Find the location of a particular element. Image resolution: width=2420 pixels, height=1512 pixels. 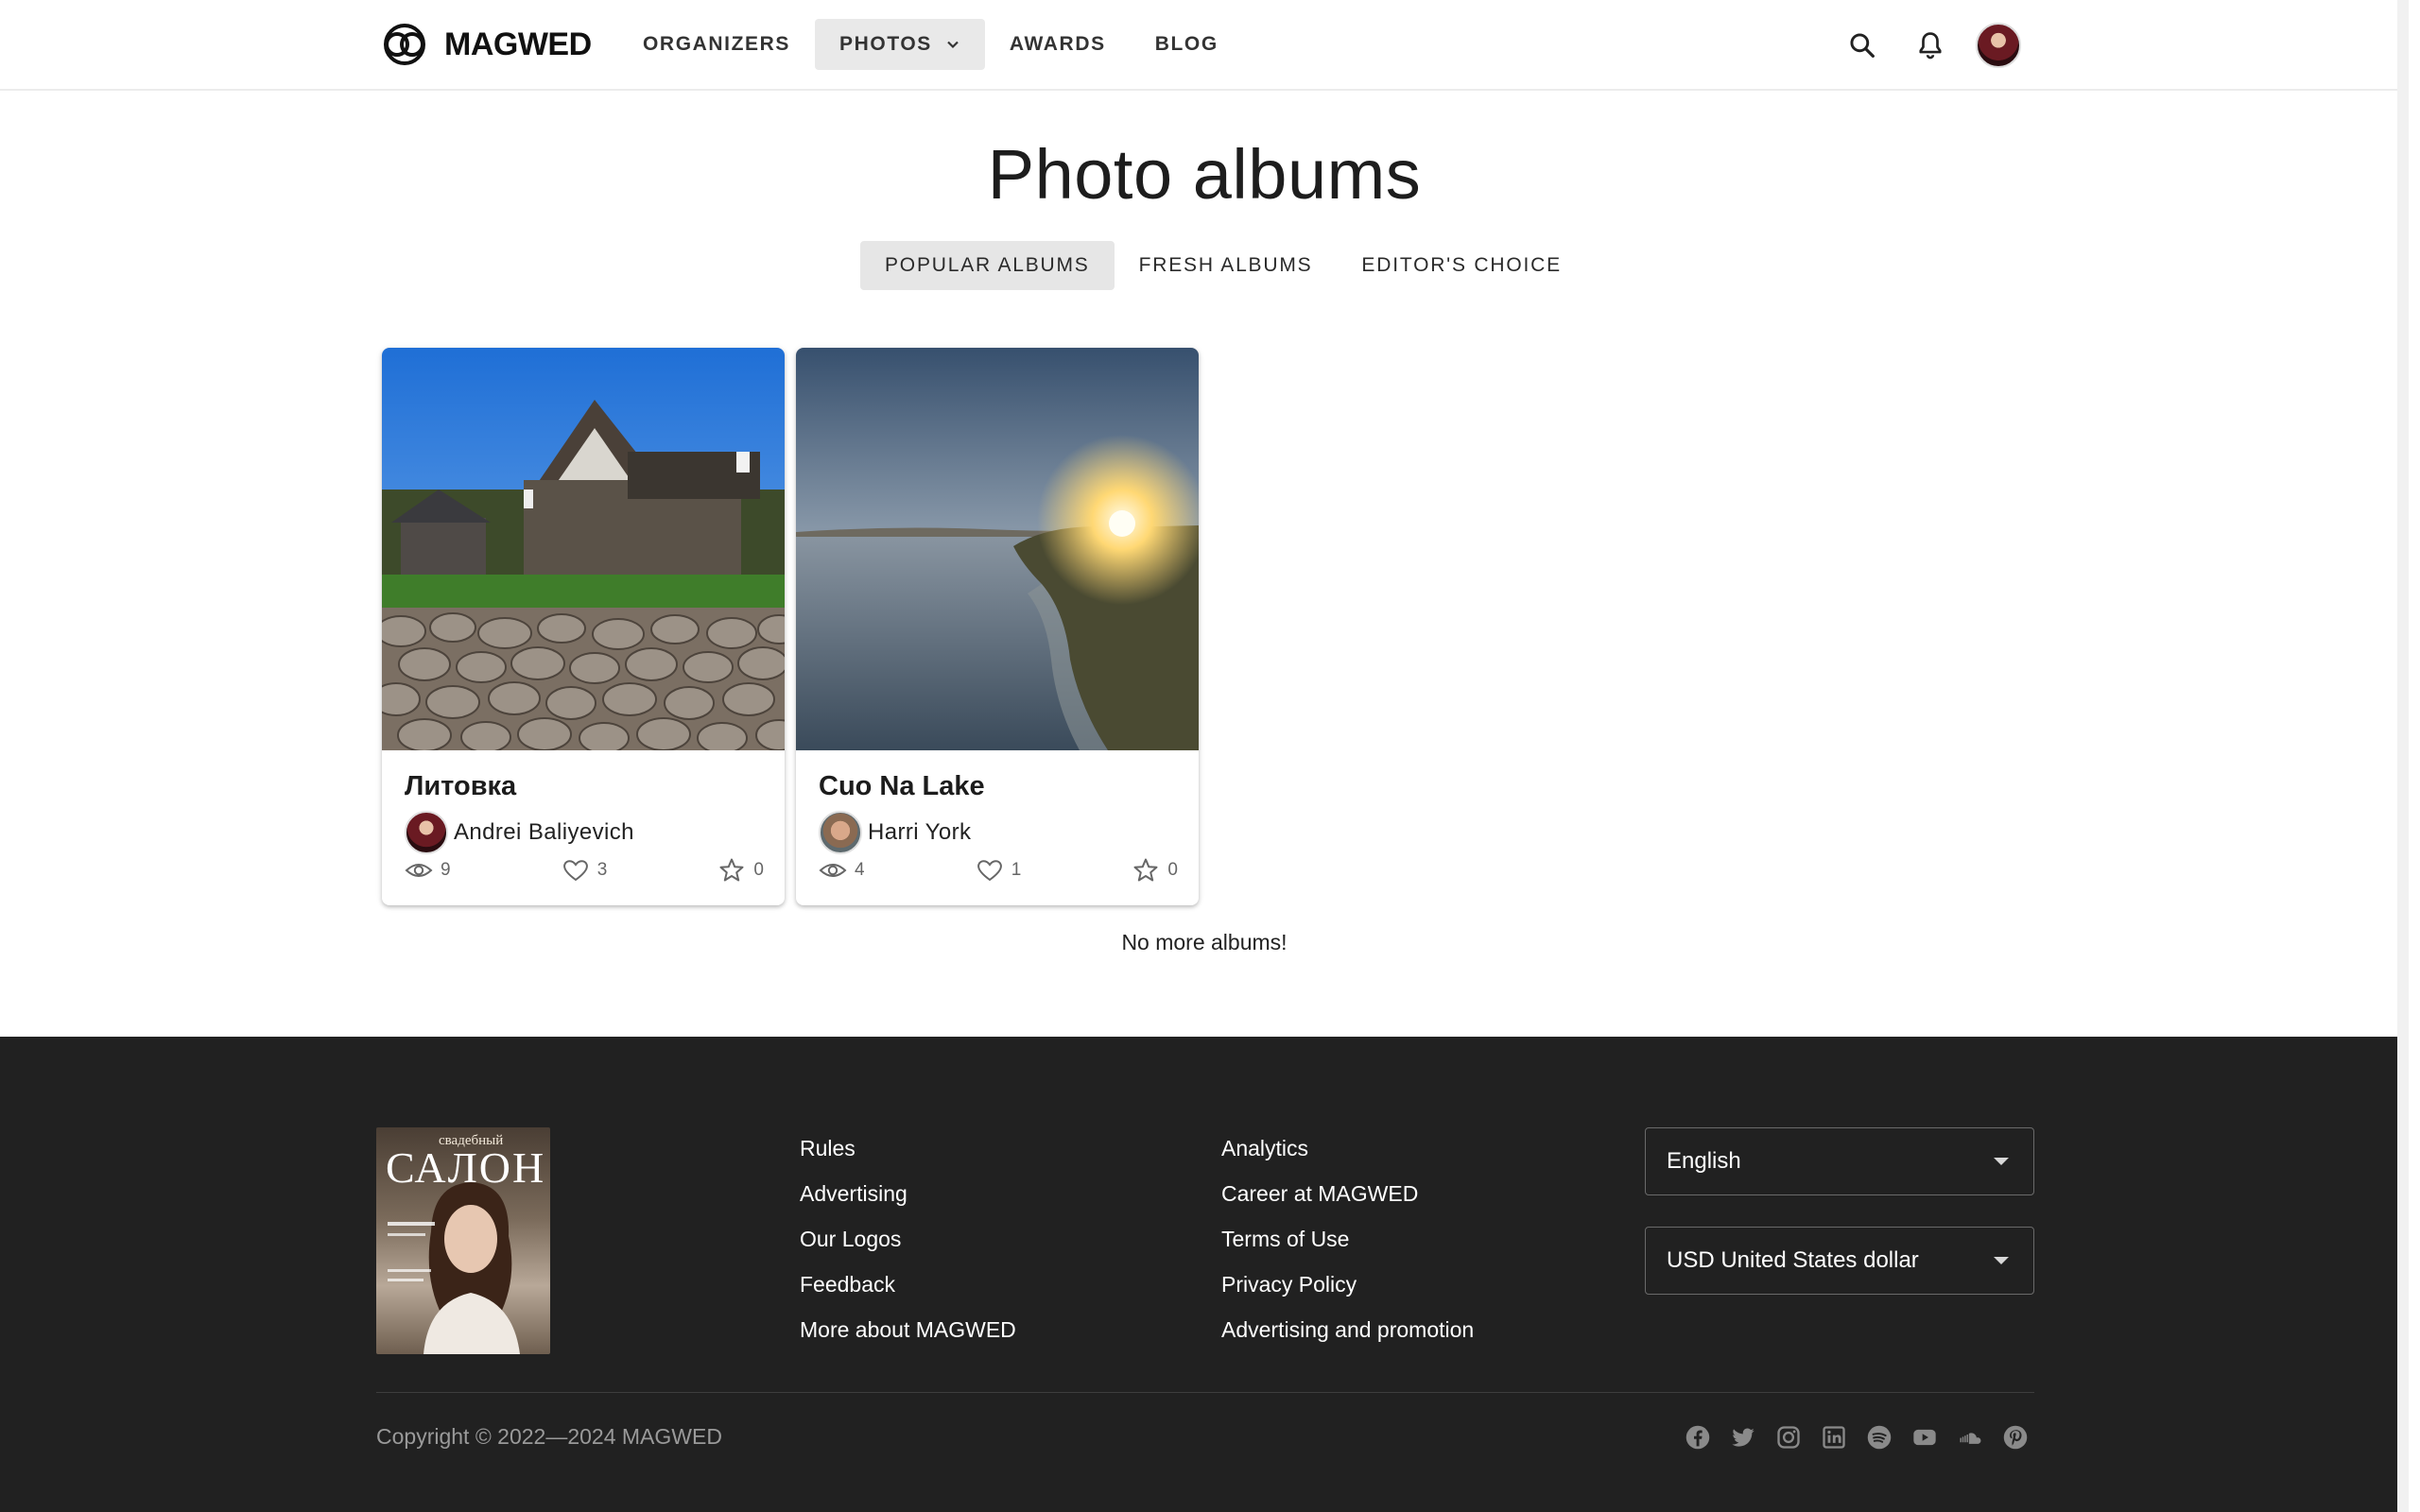

likes-count: 1 is located at coordinates (1016, 870).